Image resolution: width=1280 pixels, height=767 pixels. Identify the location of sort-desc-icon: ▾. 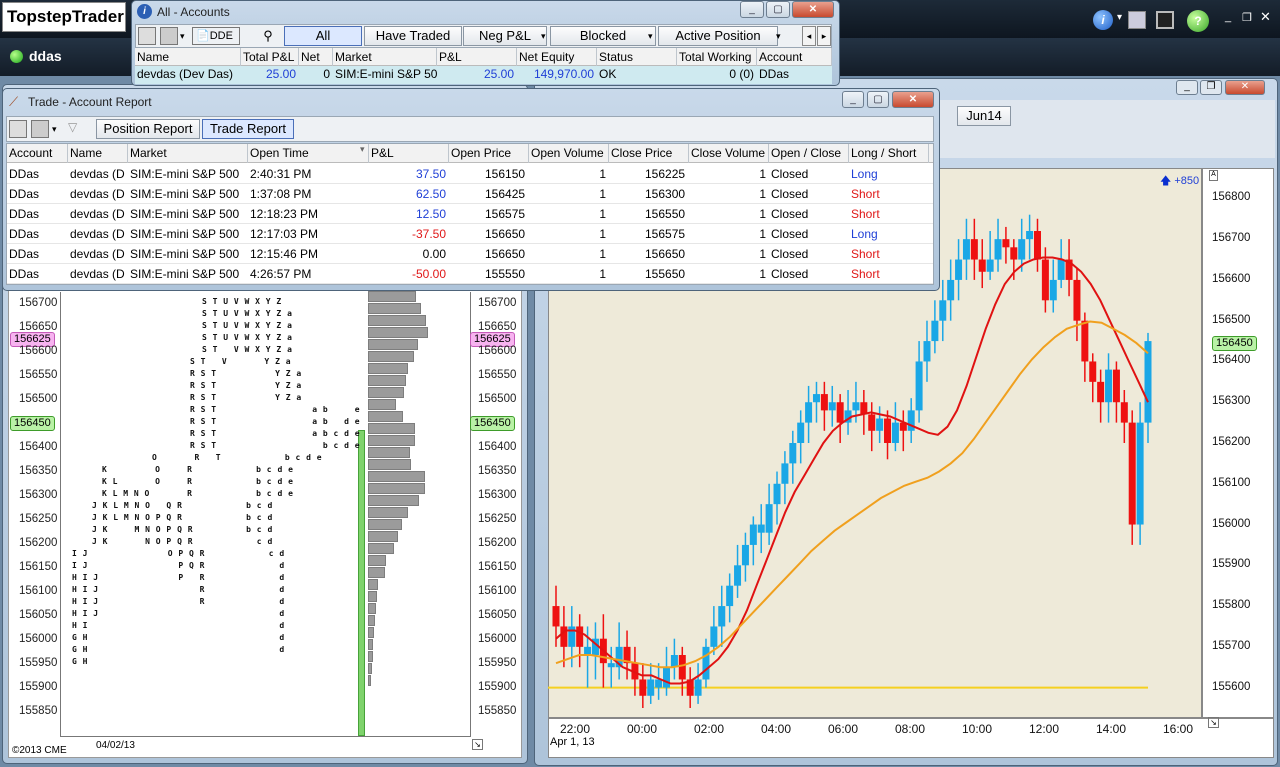
(362, 149).